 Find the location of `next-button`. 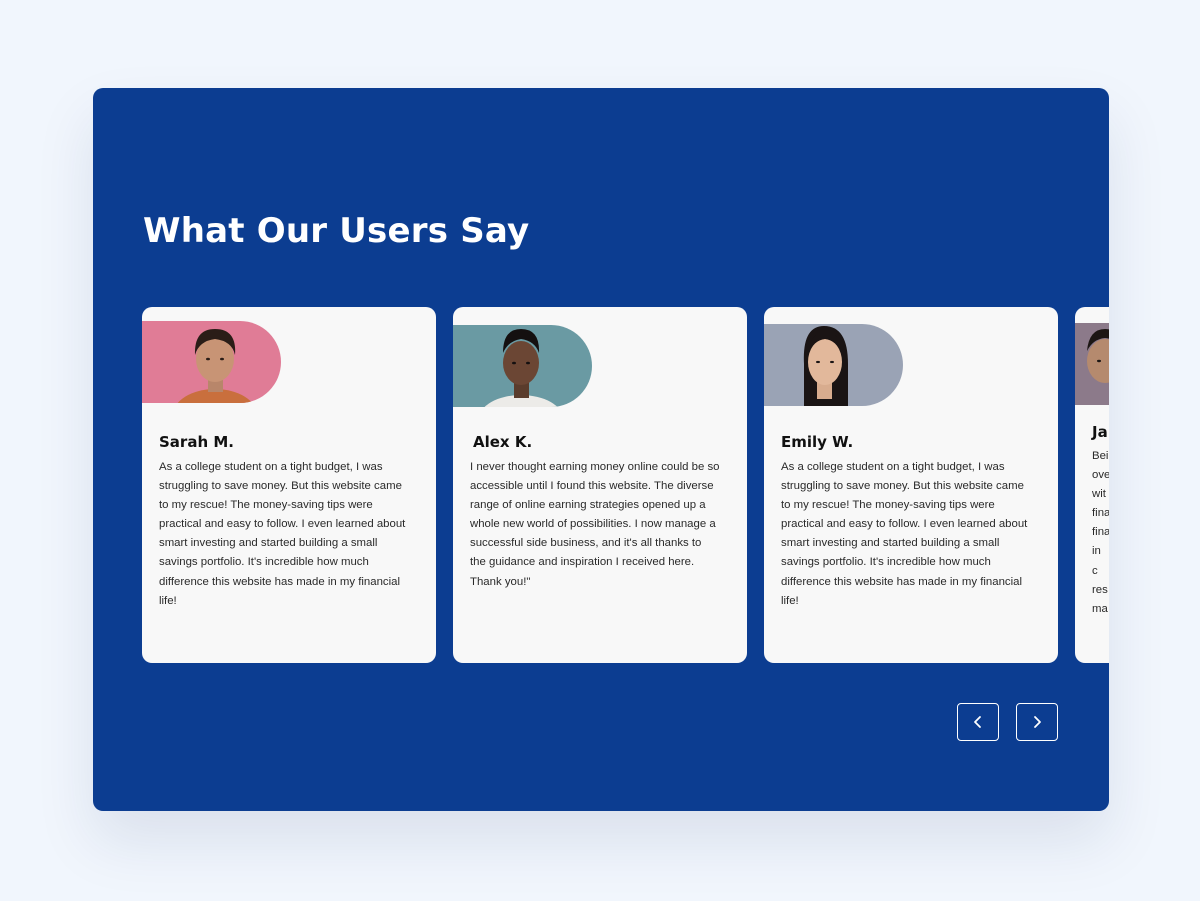

next-button is located at coordinates (1037, 722).